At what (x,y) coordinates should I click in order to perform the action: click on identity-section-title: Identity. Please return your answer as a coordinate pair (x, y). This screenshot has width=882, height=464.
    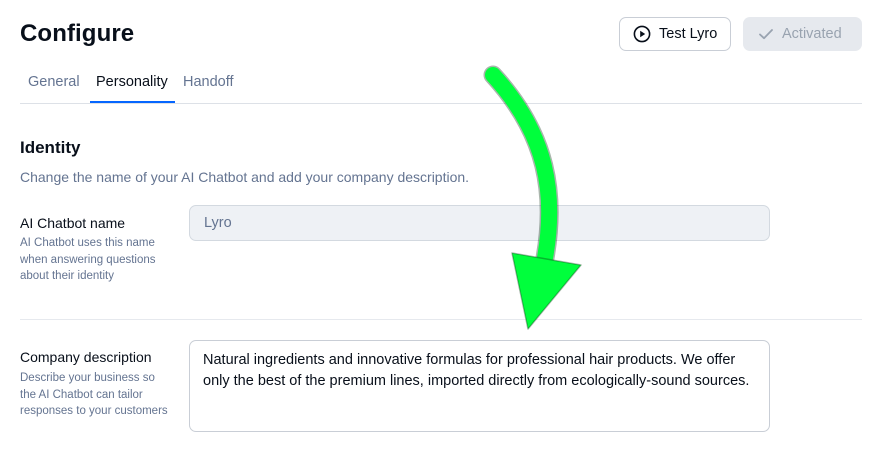
    Looking at the image, I should click on (50, 147).